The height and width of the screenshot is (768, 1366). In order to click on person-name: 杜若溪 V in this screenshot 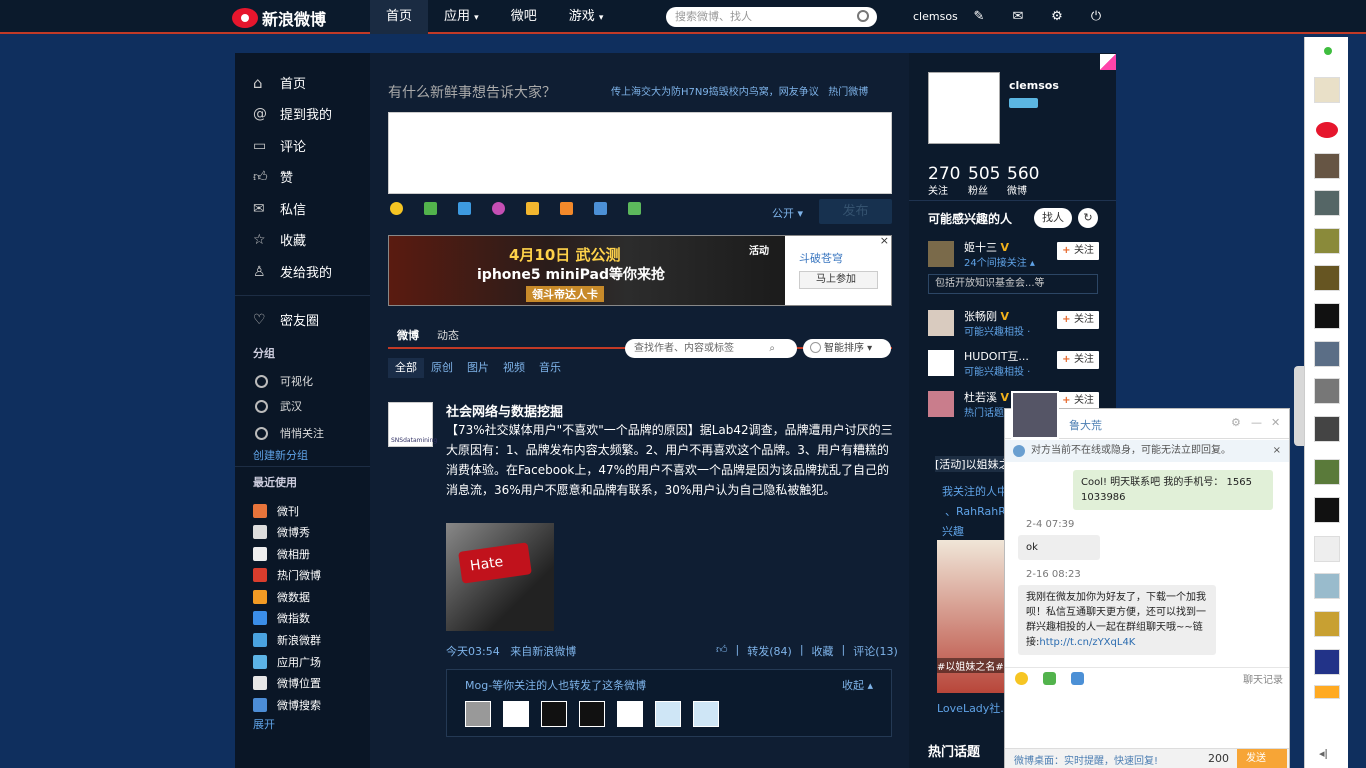, I will do `click(986, 397)`.